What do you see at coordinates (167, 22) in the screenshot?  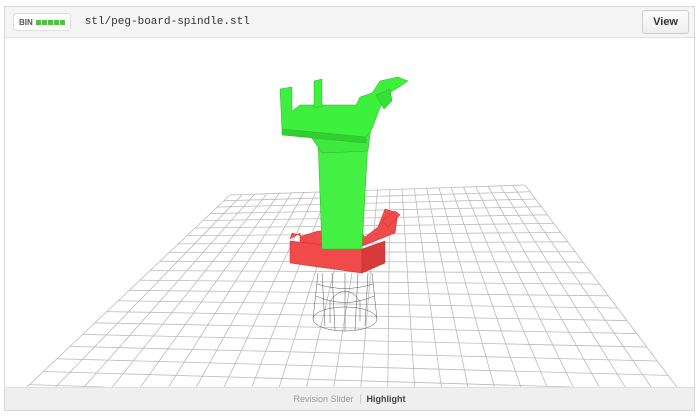 I see `file-path: stl/peg-board-spindle.stl` at bounding box center [167, 22].